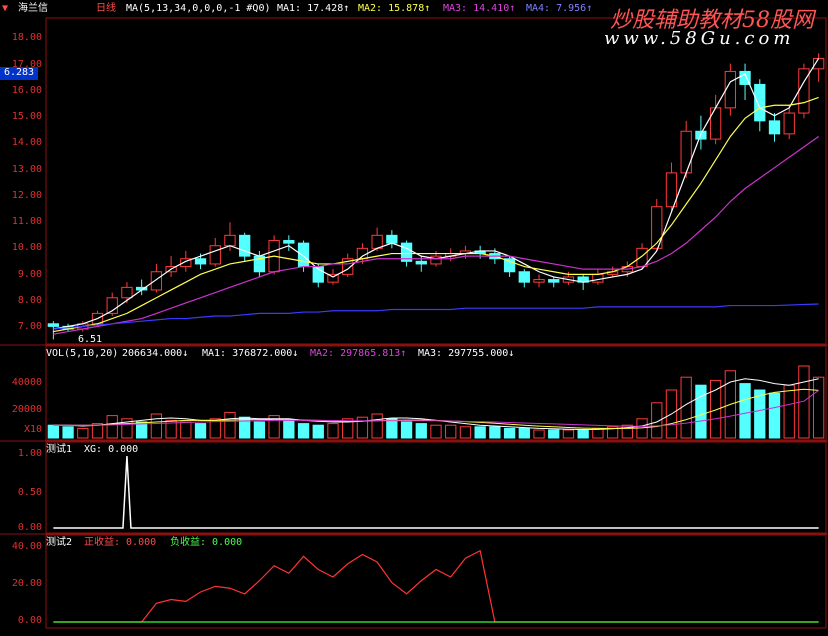 This screenshot has width=828, height=636. What do you see at coordinates (26, 195) in the screenshot?
I see `price-tick: 12.00` at bounding box center [26, 195].